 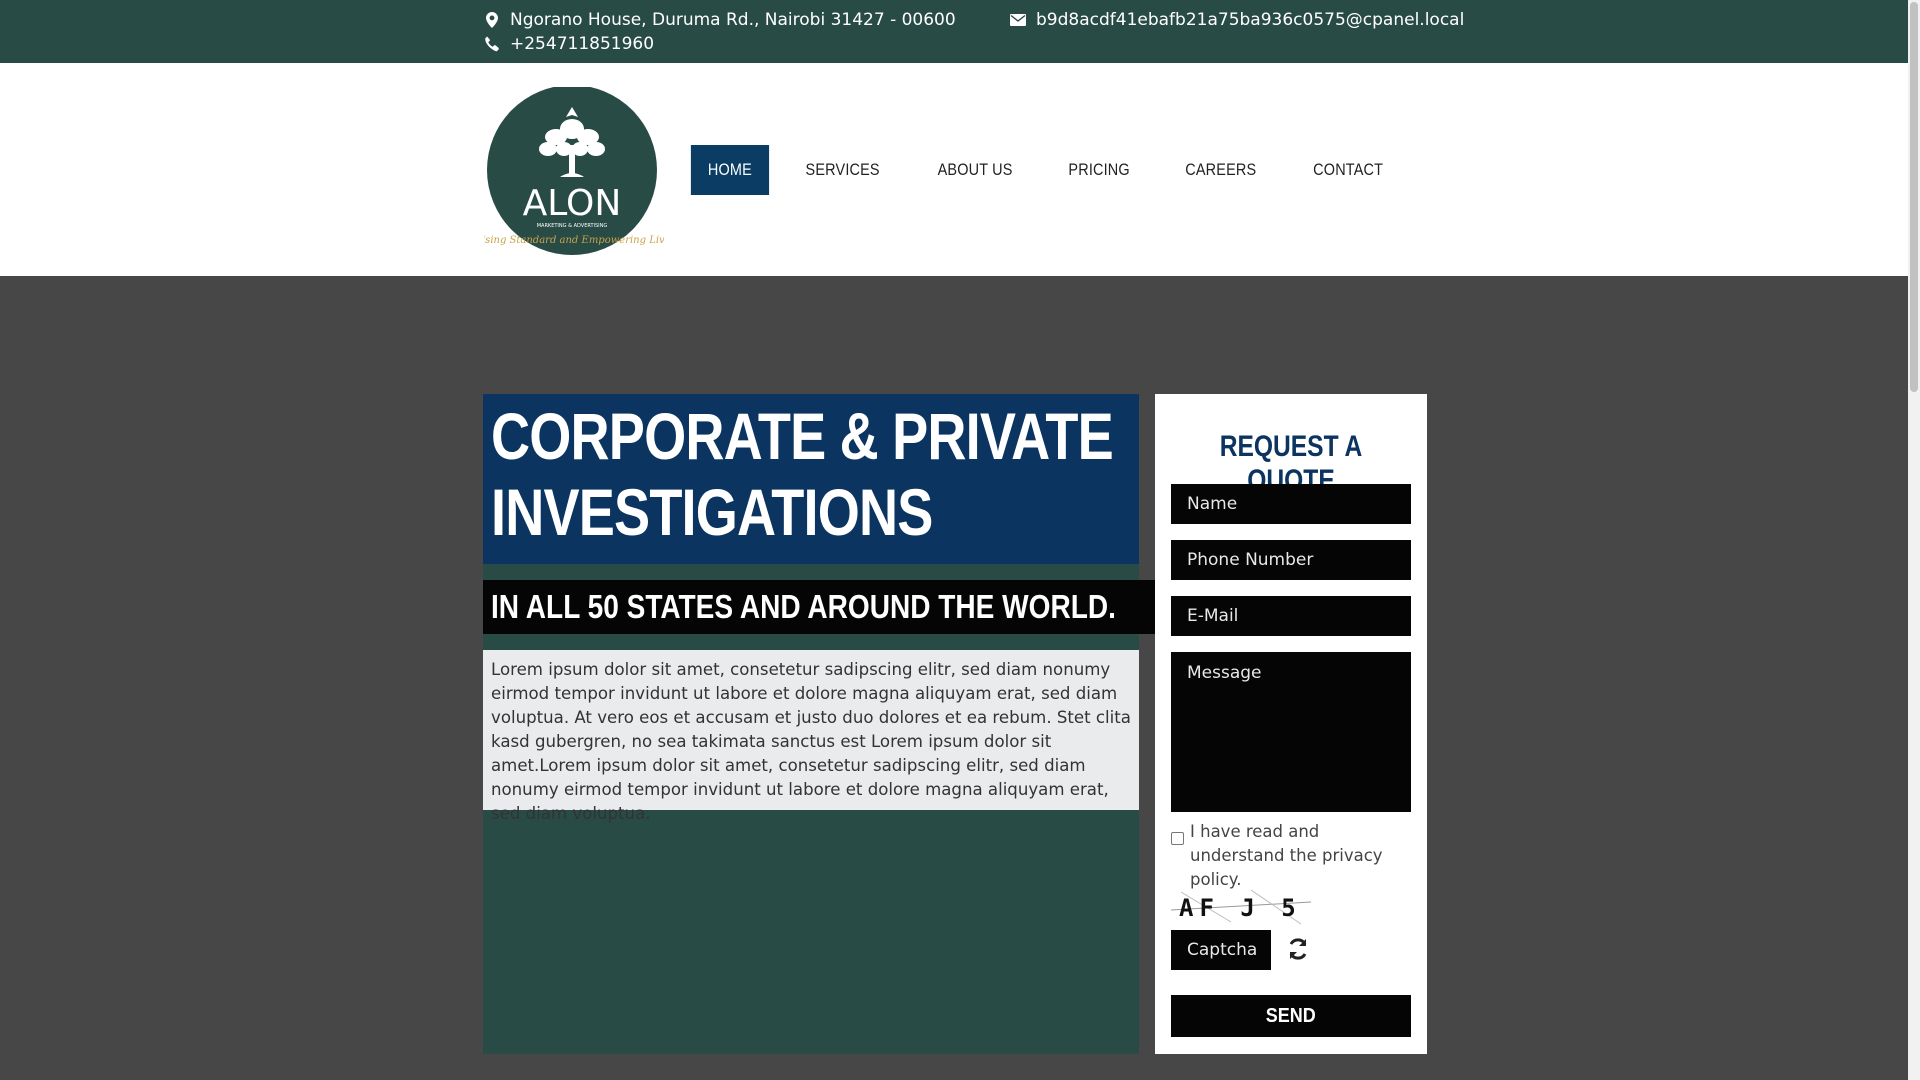 What do you see at coordinates (1291, 732) in the screenshot?
I see `message-textarea: Message` at bounding box center [1291, 732].